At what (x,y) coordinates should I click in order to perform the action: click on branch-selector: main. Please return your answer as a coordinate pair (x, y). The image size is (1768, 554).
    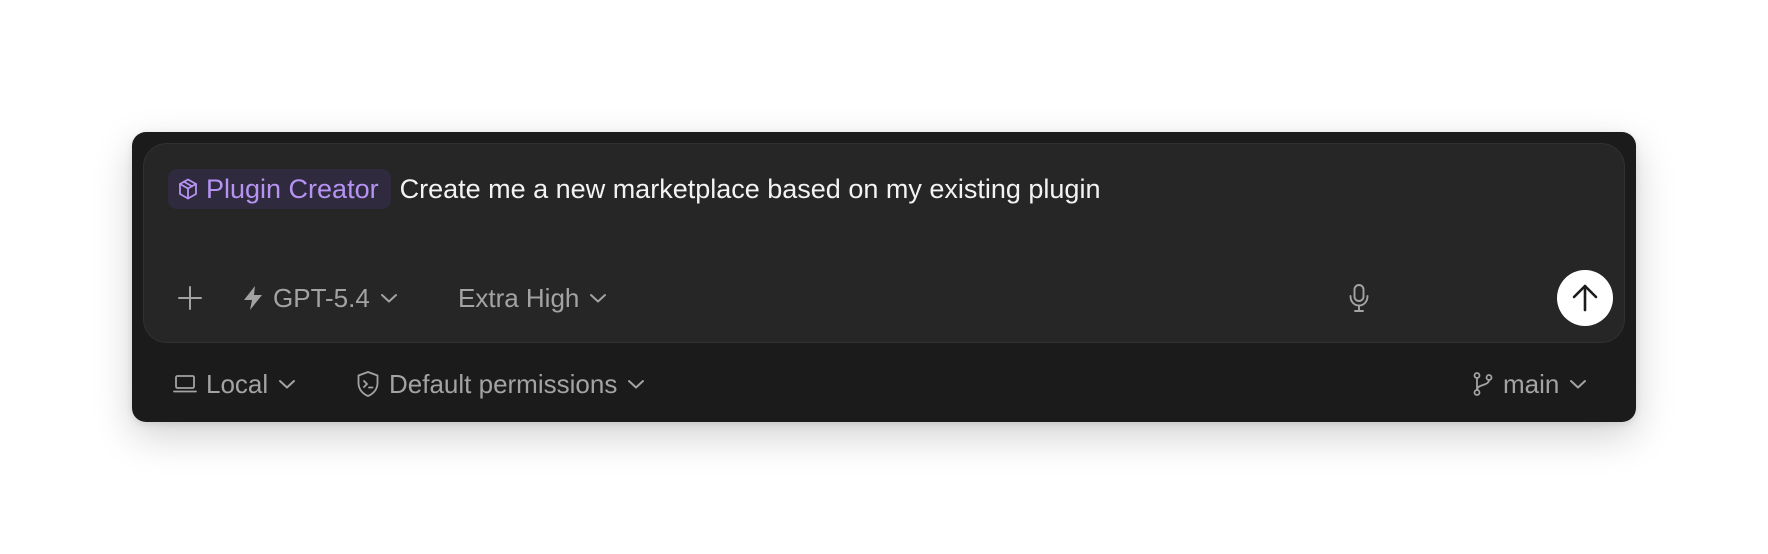
    Looking at the image, I should click on (1529, 384).